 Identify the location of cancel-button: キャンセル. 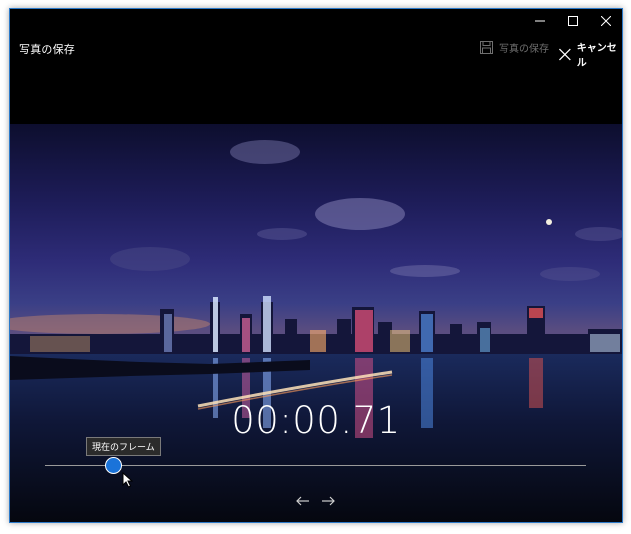
(590, 54).